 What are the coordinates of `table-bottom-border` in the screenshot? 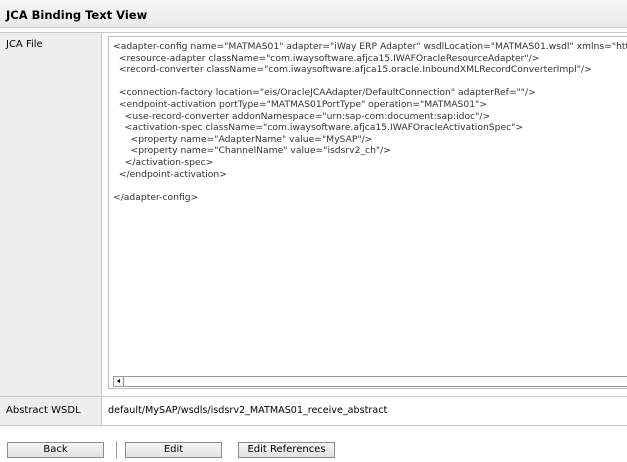 It's located at (313, 425).